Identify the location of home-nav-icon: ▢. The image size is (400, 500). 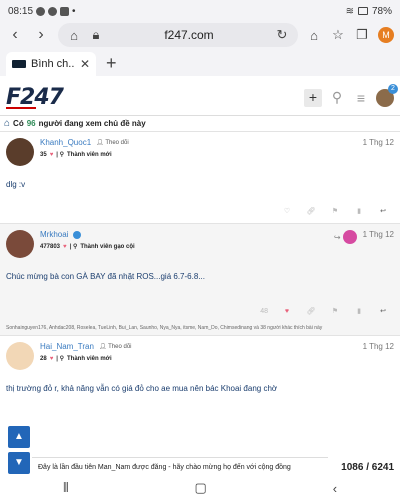
(201, 488).